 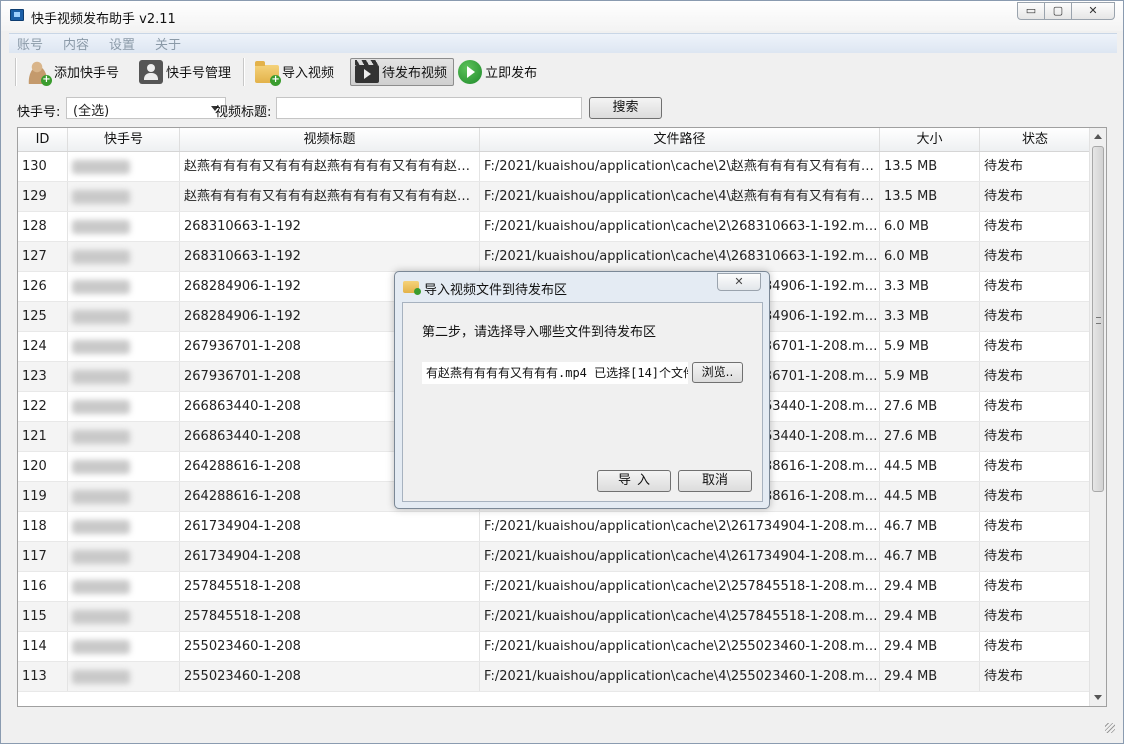 I want to click on cell-id: 123, so click(x=43, y=376).